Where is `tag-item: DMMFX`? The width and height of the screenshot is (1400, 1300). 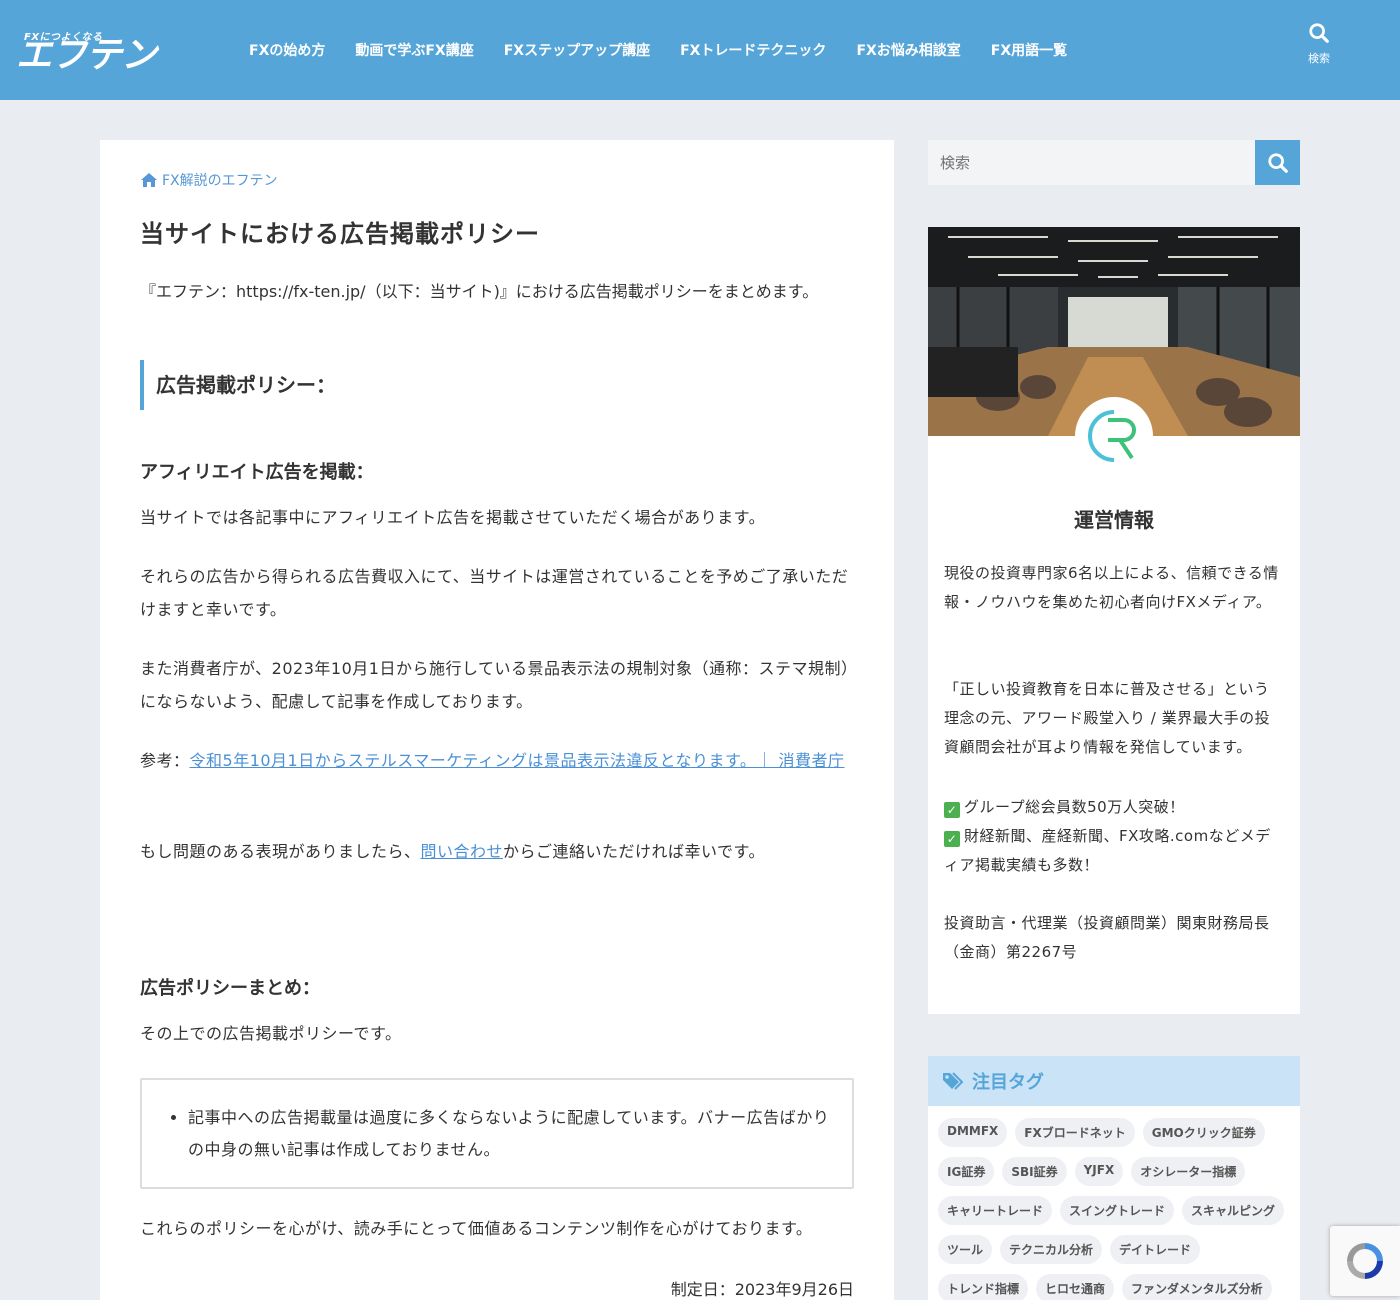 tag-item: DMMFX is located at coordinates (973, 1132).